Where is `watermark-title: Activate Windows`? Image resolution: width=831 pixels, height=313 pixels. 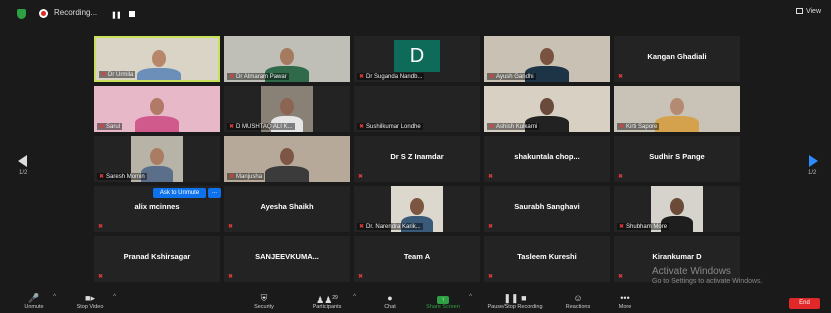 watermark-title: Activate Windows is located at coordinates (691, 271).